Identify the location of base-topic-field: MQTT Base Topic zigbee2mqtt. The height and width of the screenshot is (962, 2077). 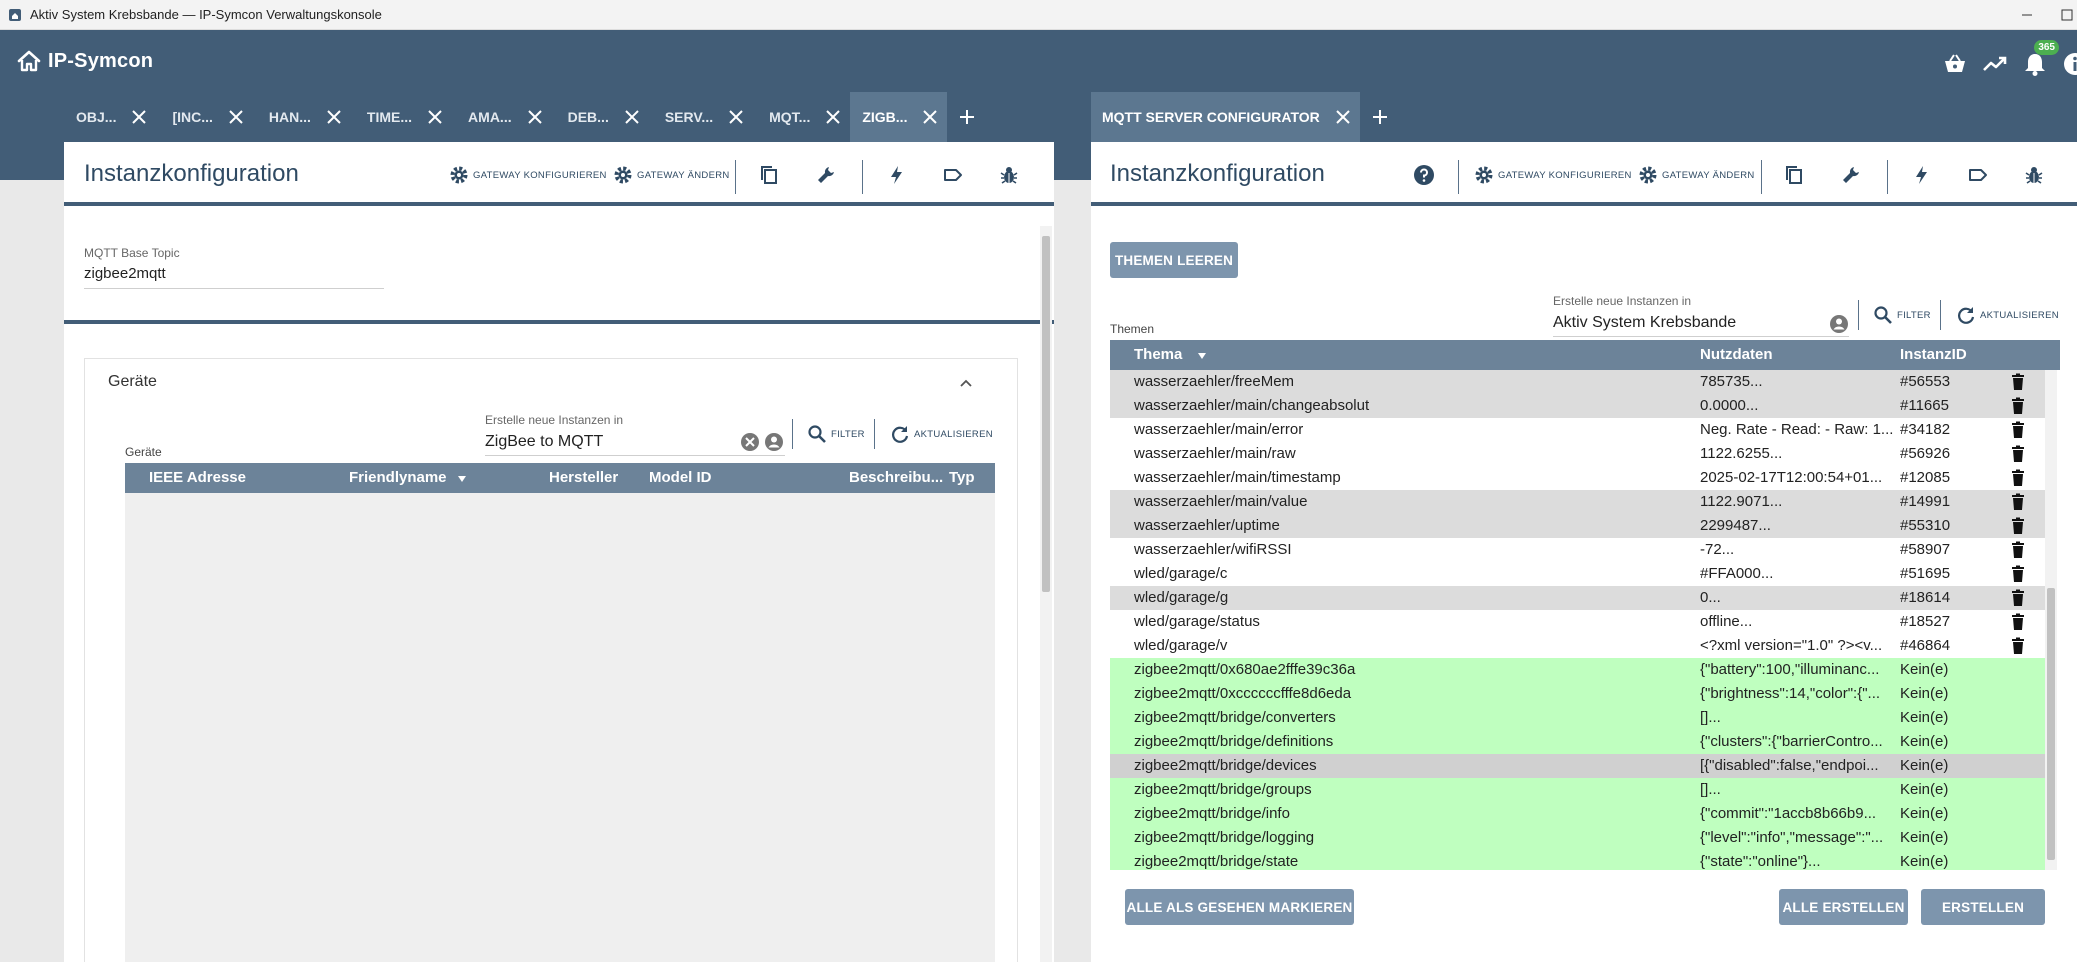
(234, 267).